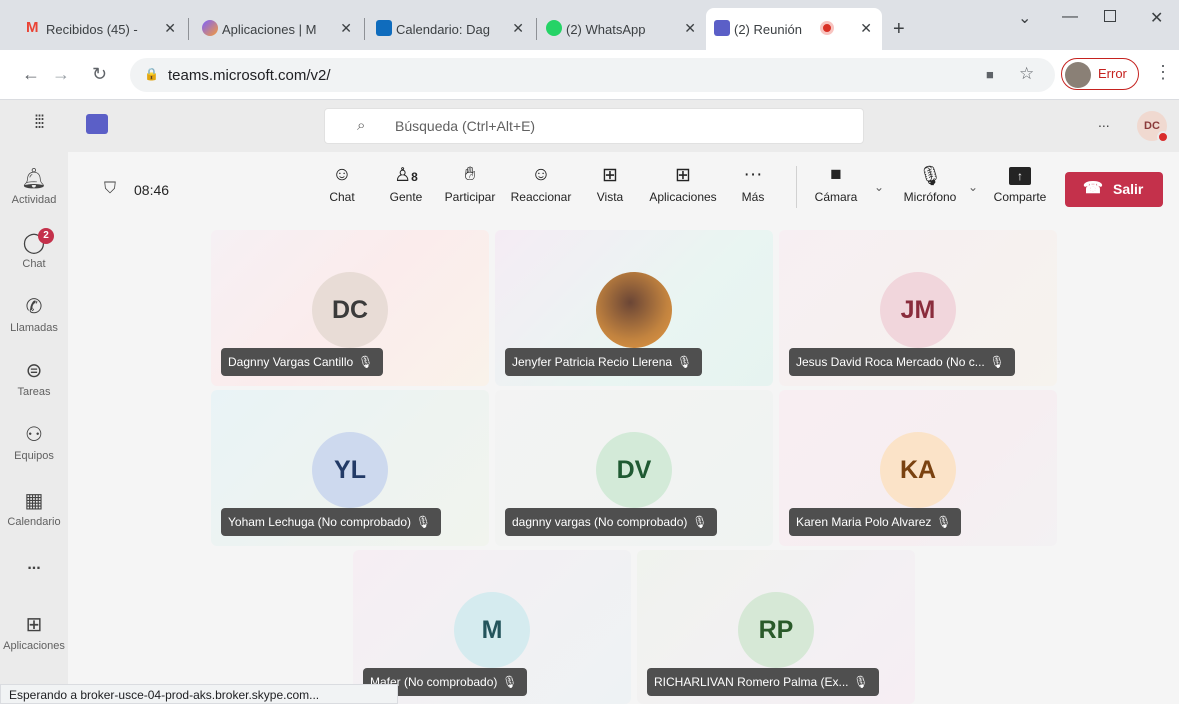 This screenshot has height=704, width=1179. What do you see at coordinates (836, 184) in the screenshot?
I see `camera-button: ■ Cámara` at bounding box center [836, 184].